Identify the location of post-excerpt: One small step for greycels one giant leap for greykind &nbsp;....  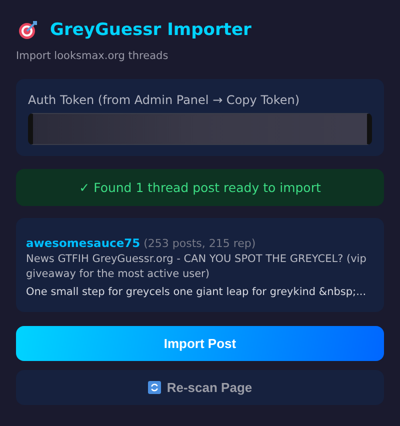
(197, 292).